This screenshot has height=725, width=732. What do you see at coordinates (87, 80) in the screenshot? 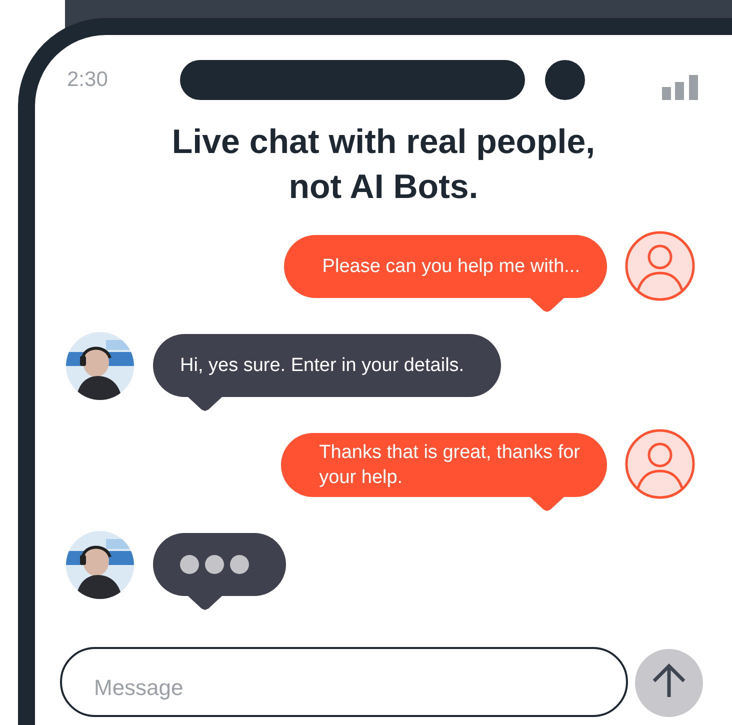
I see `status-time: 2:30` at bounding box center [87, 80].